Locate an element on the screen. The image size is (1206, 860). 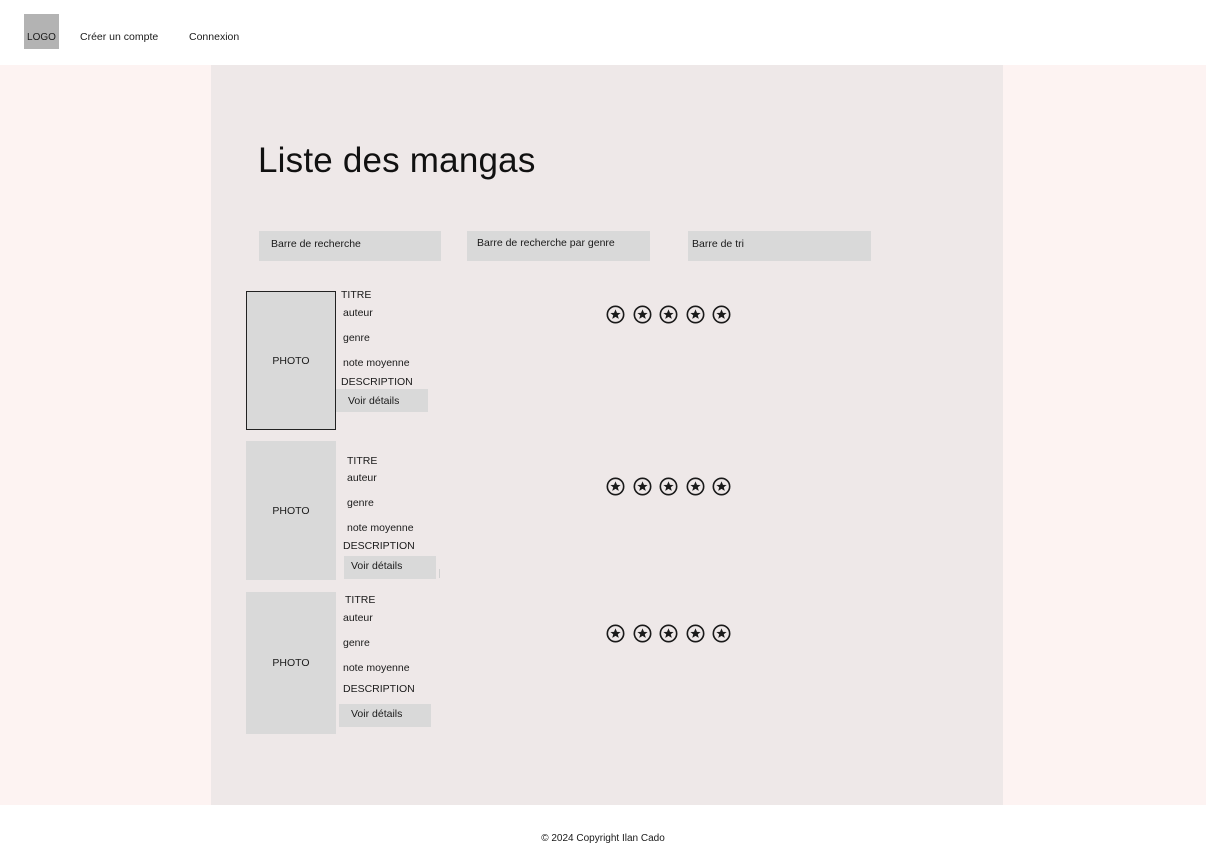
logo: LOGO is located at coordinates (41, 31).